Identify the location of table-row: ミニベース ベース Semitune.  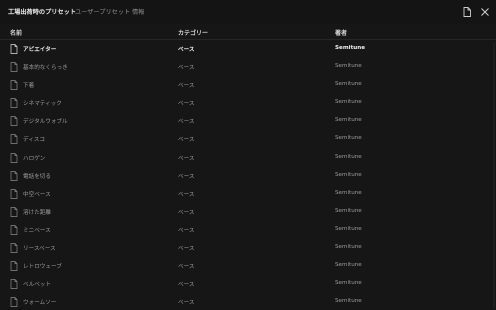
(248, 230).